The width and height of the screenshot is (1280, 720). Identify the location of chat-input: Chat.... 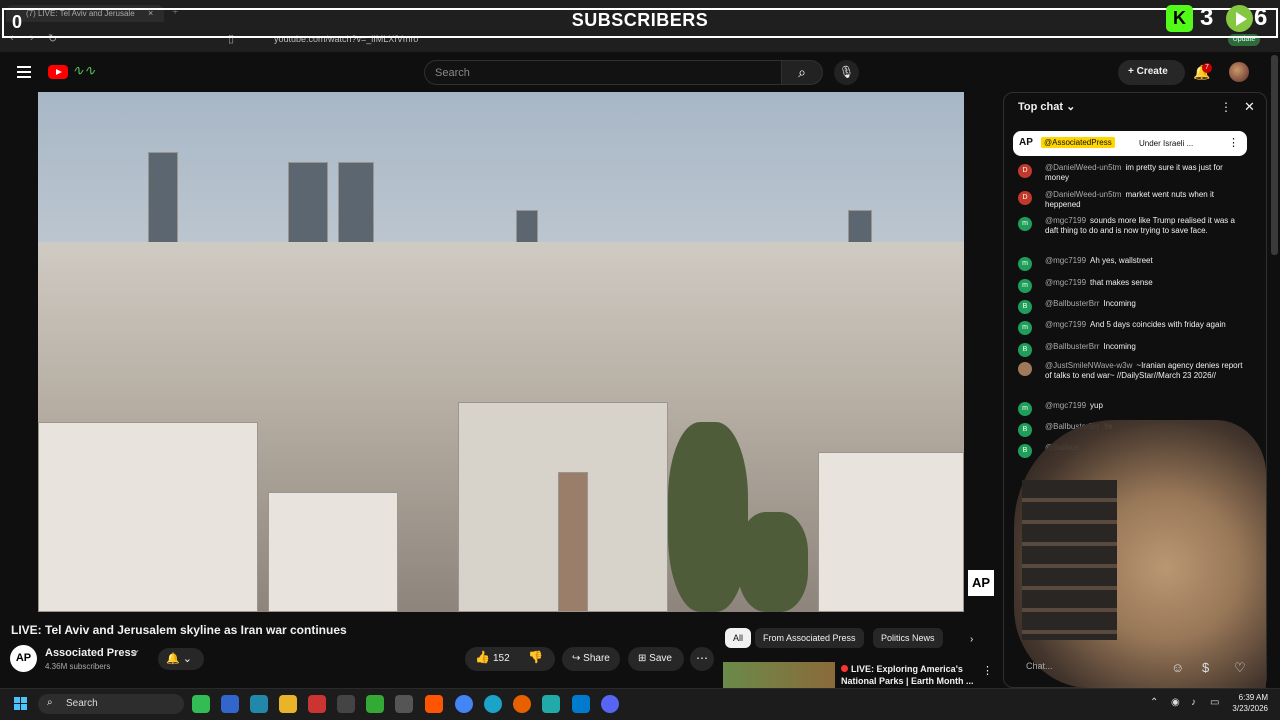
(1039, 666).